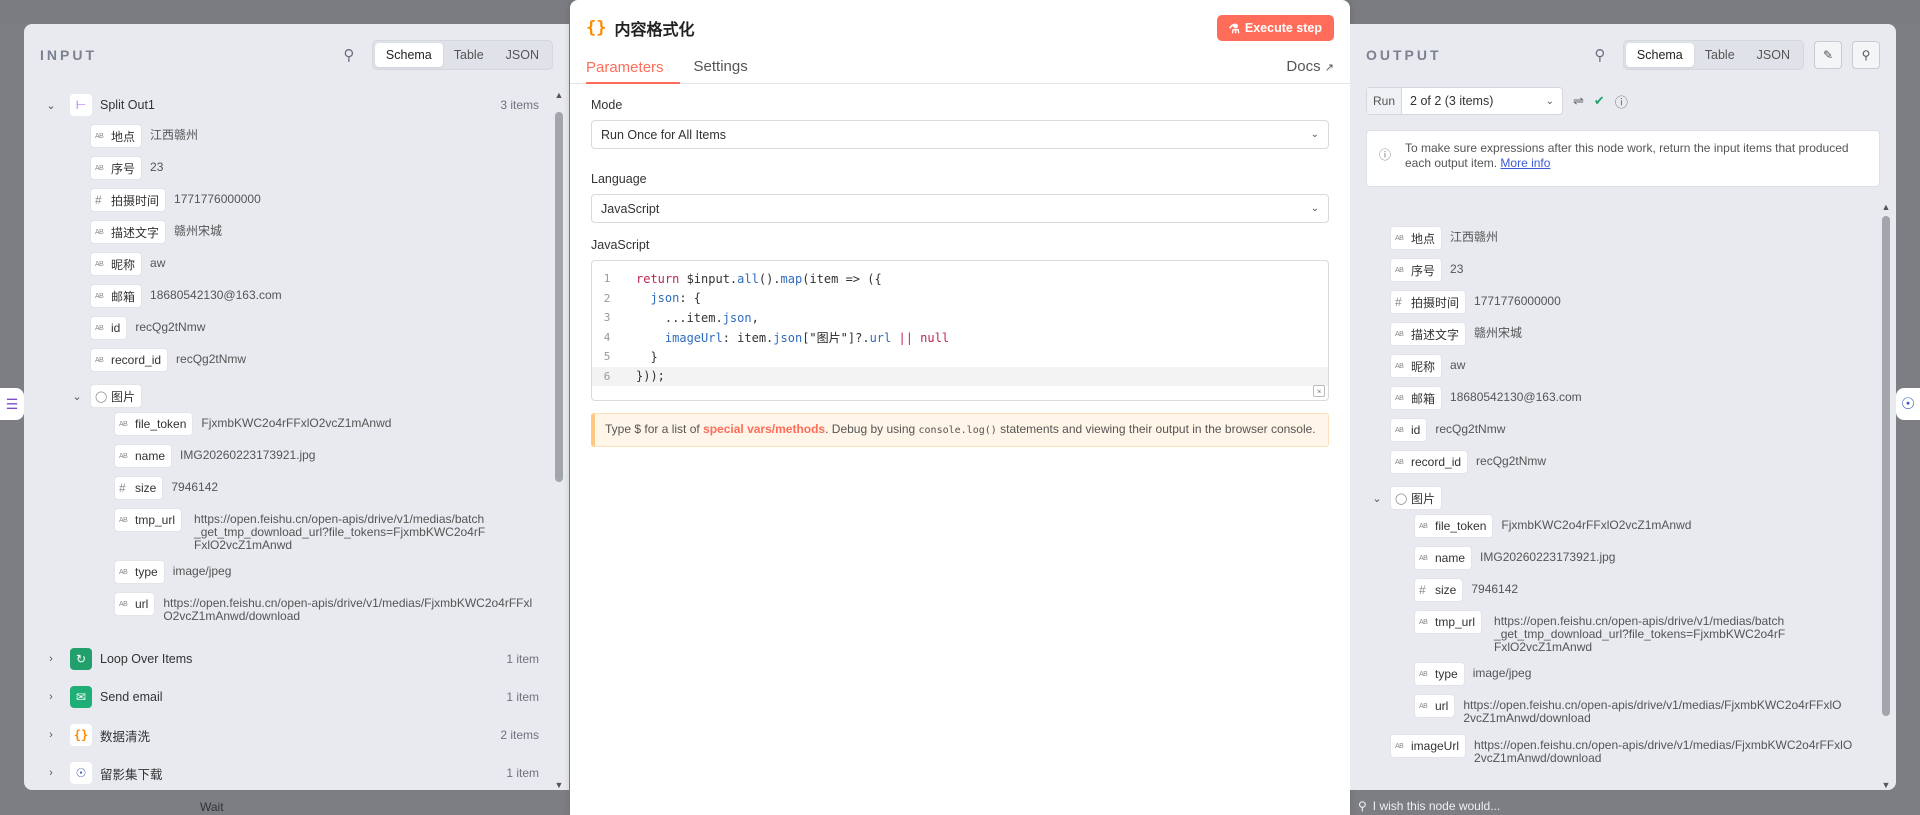 The height and width of the screenshot is (815, 1920). I want to click on field-row: # size 7946142, so click(1648, 594).